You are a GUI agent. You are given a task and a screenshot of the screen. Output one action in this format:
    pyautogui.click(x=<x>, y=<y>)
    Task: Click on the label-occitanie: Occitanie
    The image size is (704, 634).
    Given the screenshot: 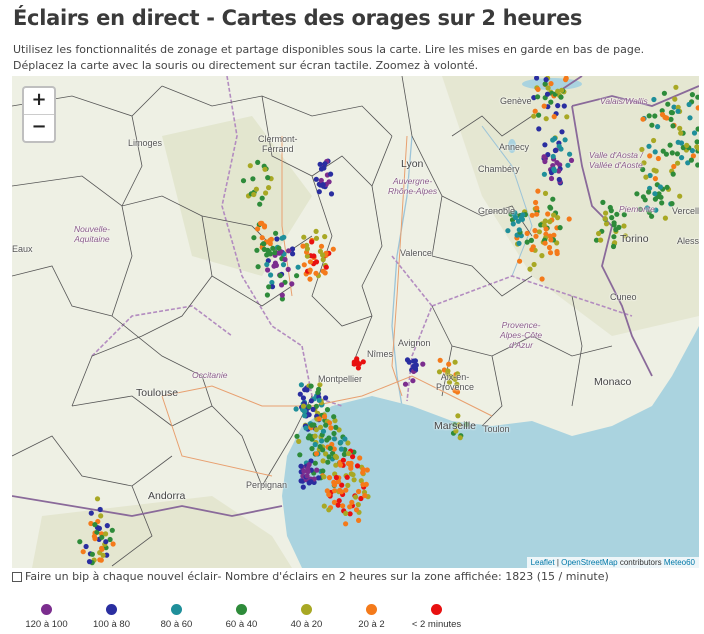 What is the action you would take?
    pyautogui.click(x=210, y=375)
    